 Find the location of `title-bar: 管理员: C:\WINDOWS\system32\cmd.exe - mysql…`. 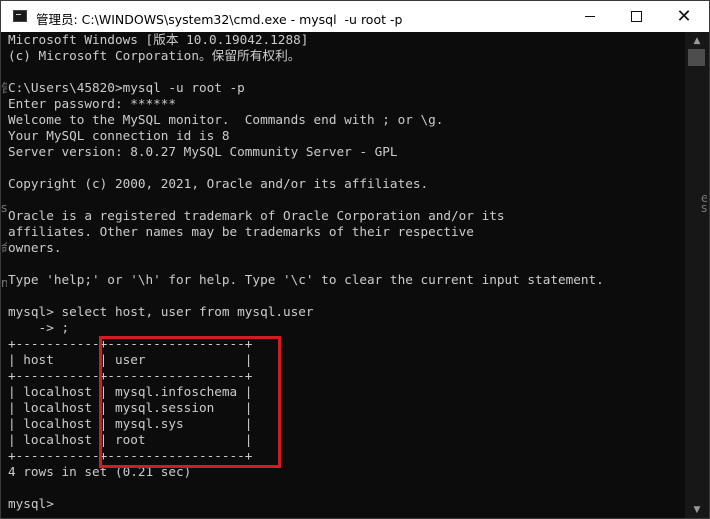

title-bar: 管理员: C:\WINDOWS\system32\cmd.exe - mysql… is located at coordinates (355, 16).